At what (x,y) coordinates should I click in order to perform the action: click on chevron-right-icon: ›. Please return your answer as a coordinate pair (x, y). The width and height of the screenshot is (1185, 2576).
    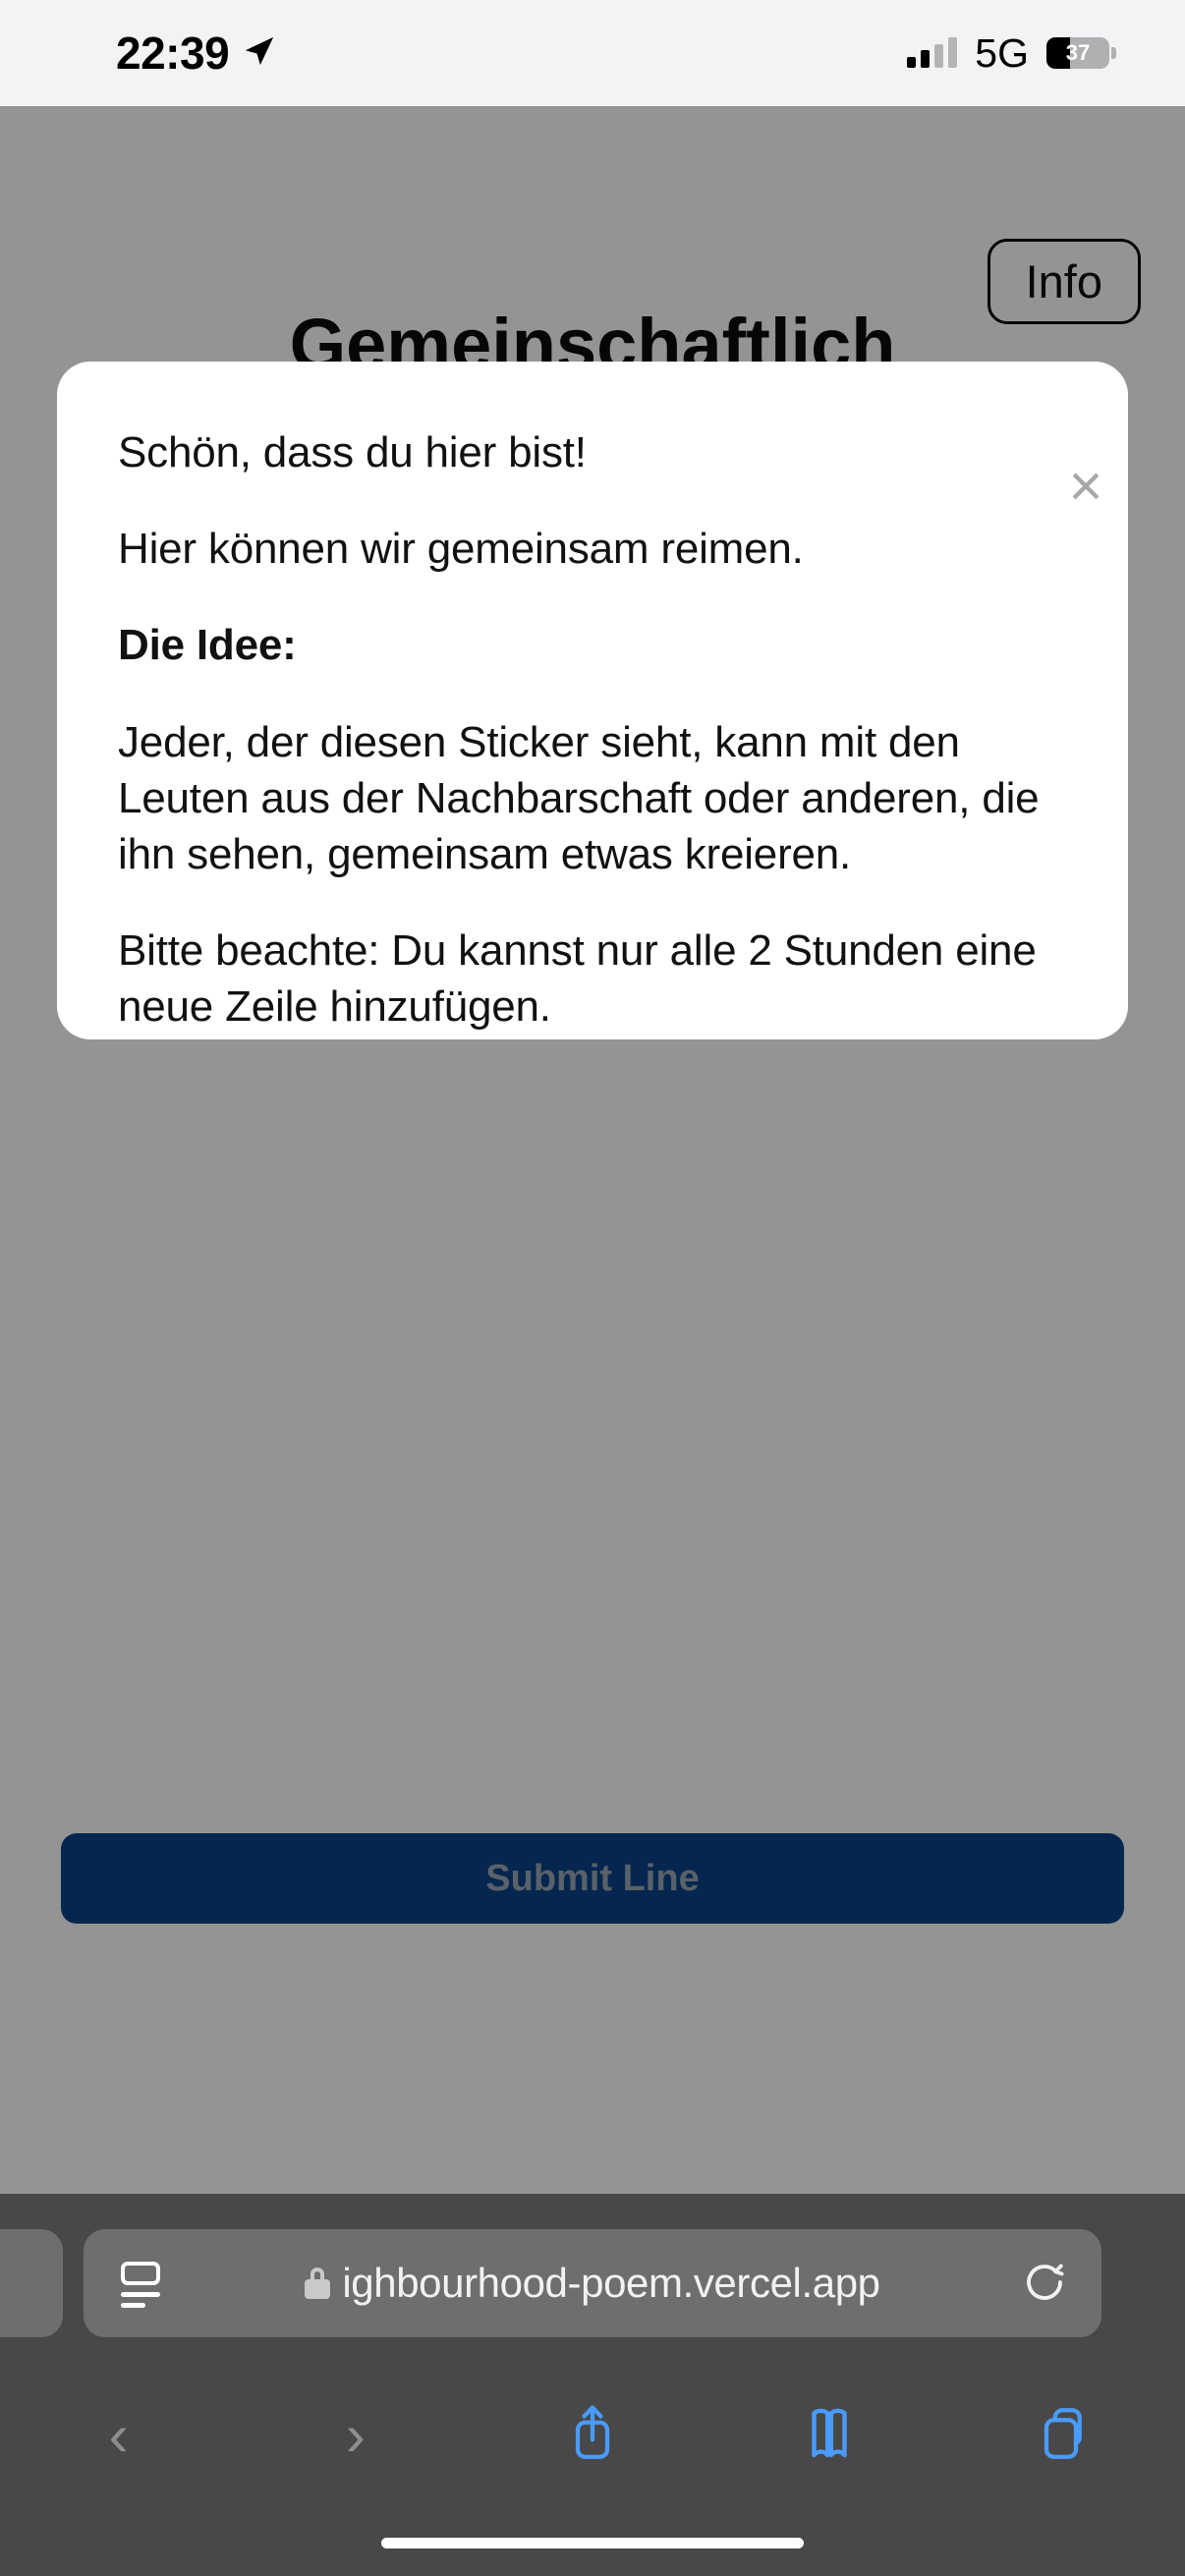
    Looking at the image, I should click on (355, 2435).